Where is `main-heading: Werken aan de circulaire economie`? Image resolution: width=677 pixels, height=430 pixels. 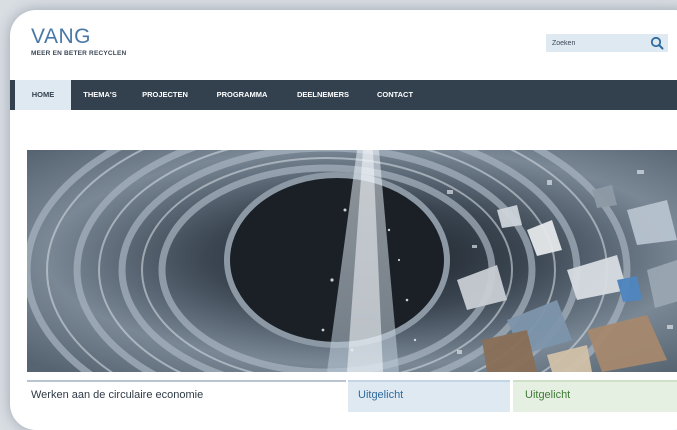 main-heading: Werken aan de circulaire economie is located at coordinates (117, 395).